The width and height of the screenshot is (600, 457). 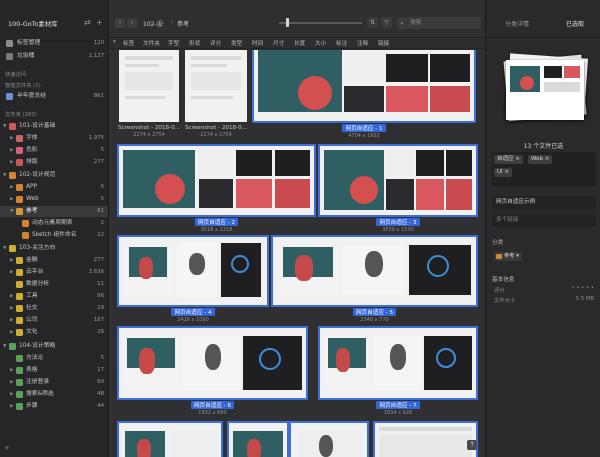 What do you see at coordinates (54, 126) in the screenshot?
I see `folder-101: ▼ 101-设计基础` at bounding box center [54, 126].